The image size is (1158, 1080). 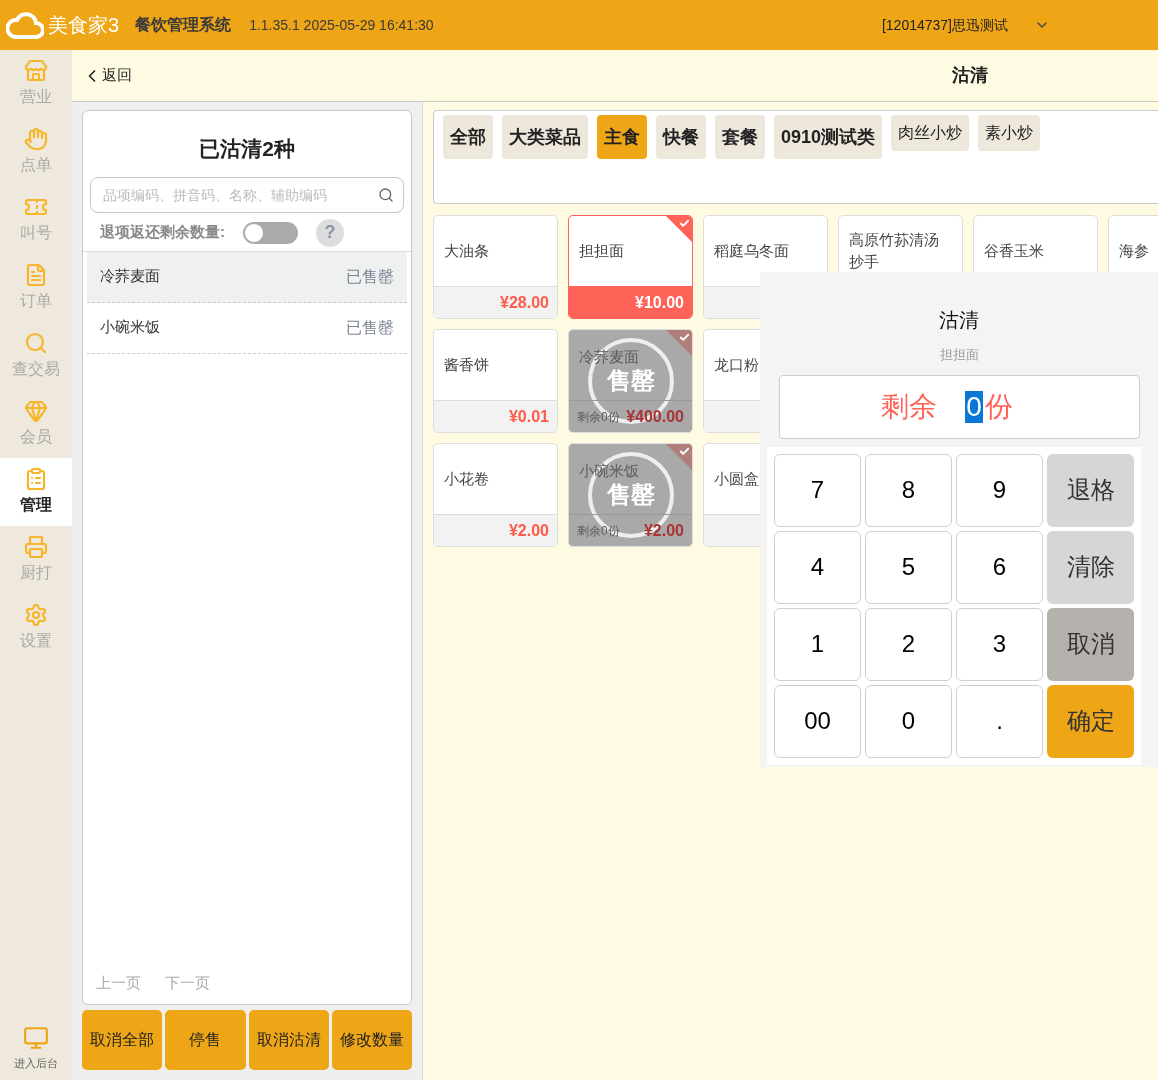 I want to click on toggle-label: 退项返还剩余数量:, so click(x=162, y=232).